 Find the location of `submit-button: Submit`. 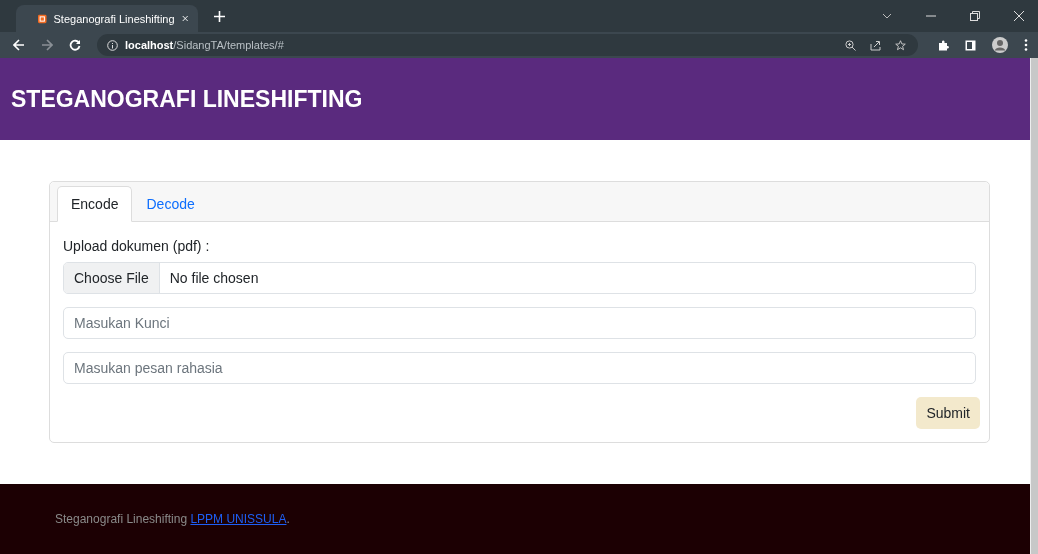

submit-button: Submit is located at coordinates (948, 413).